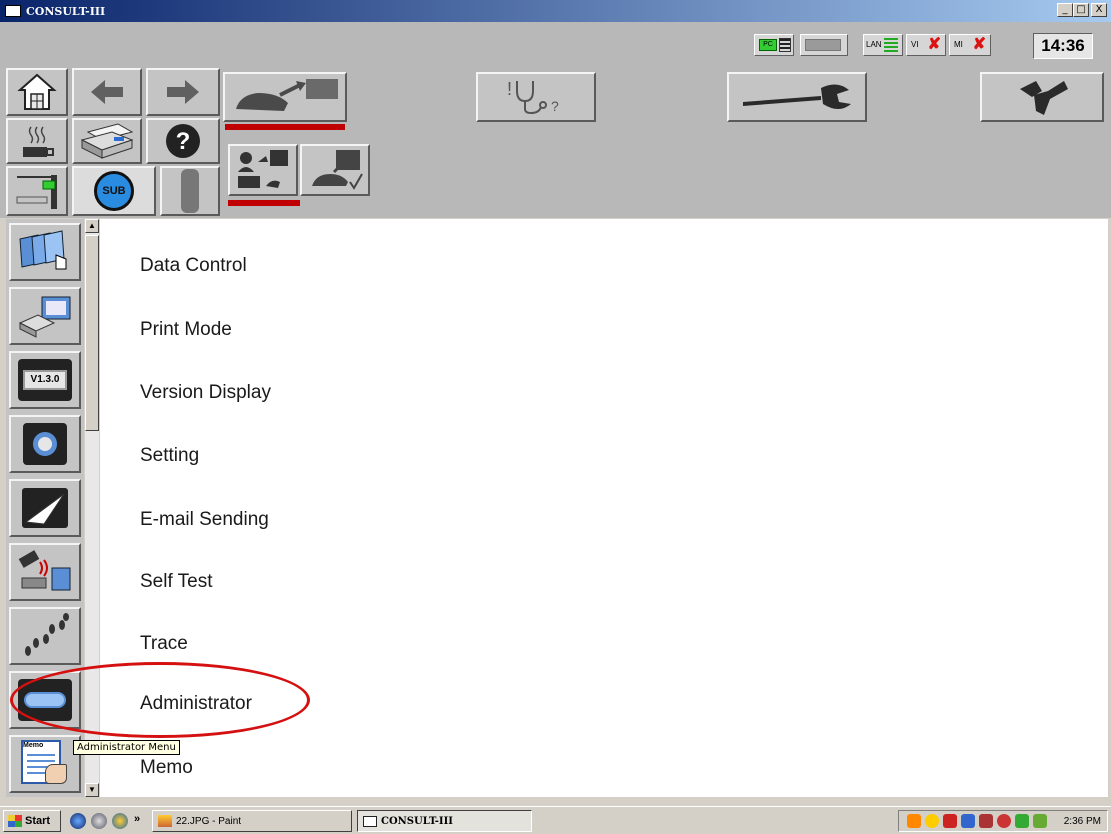 This screenshot has width=1111, height=834. What do you see at coordinates (1081, 10) in the screenshot?
I see `maximize-button: □` at bounding box center [1081, 10].